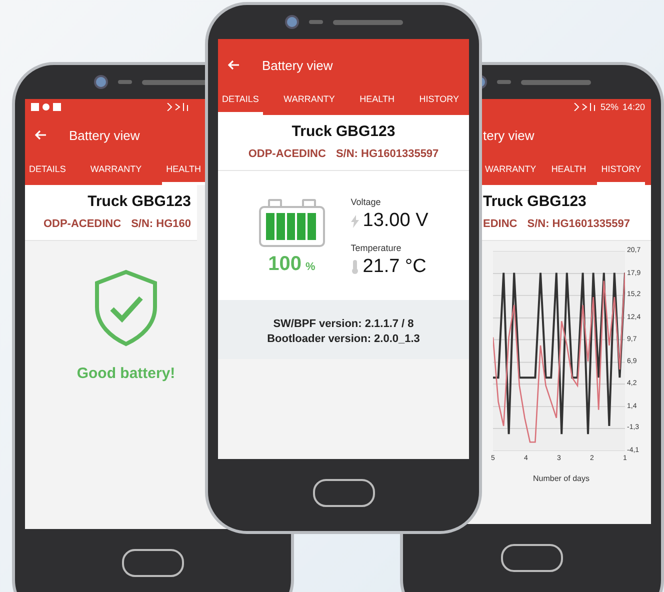 The width and height of the screenshot is (664, 592). Describe the element at coordinates (609, 107) in the screenshot. I see `status-text: 52%` at that location.